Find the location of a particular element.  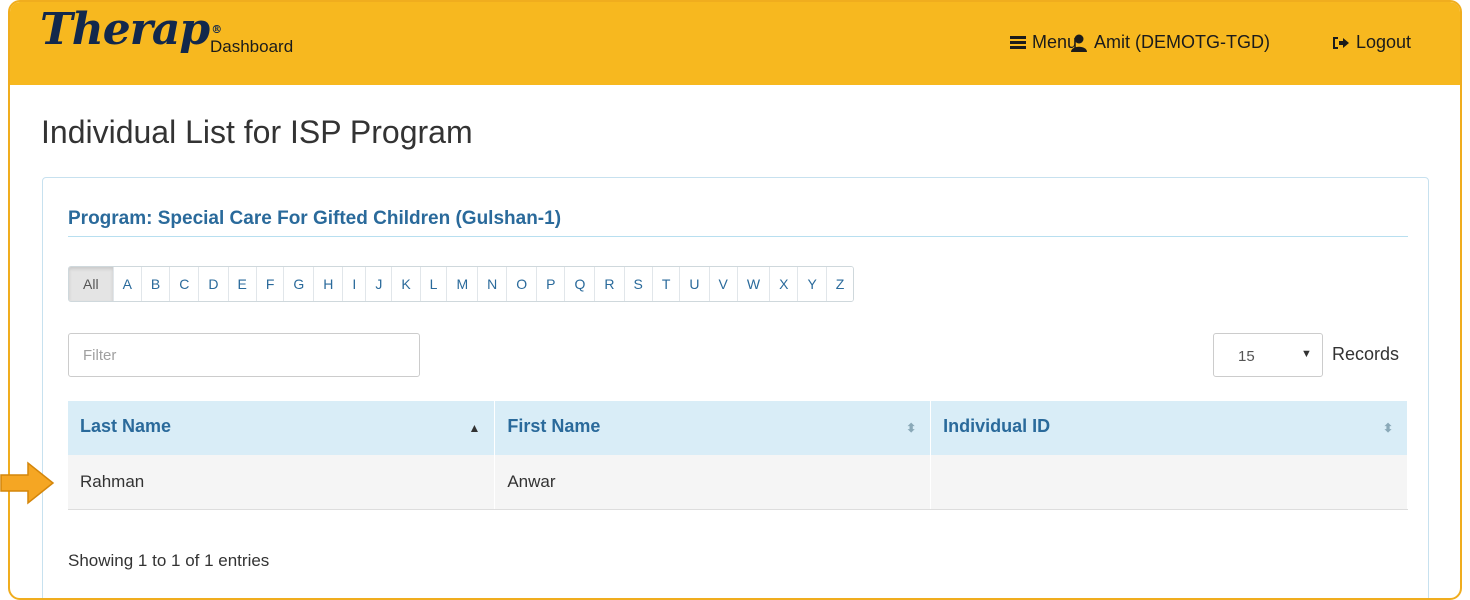

user-icon is located at coordinates (1079, 43).